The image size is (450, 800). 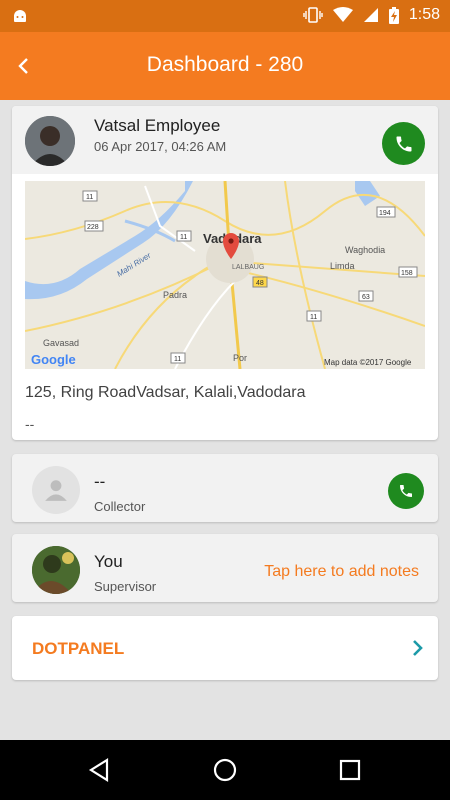 I want to click on employee-name: Vatsal Employee, so click(x=157, y=125).